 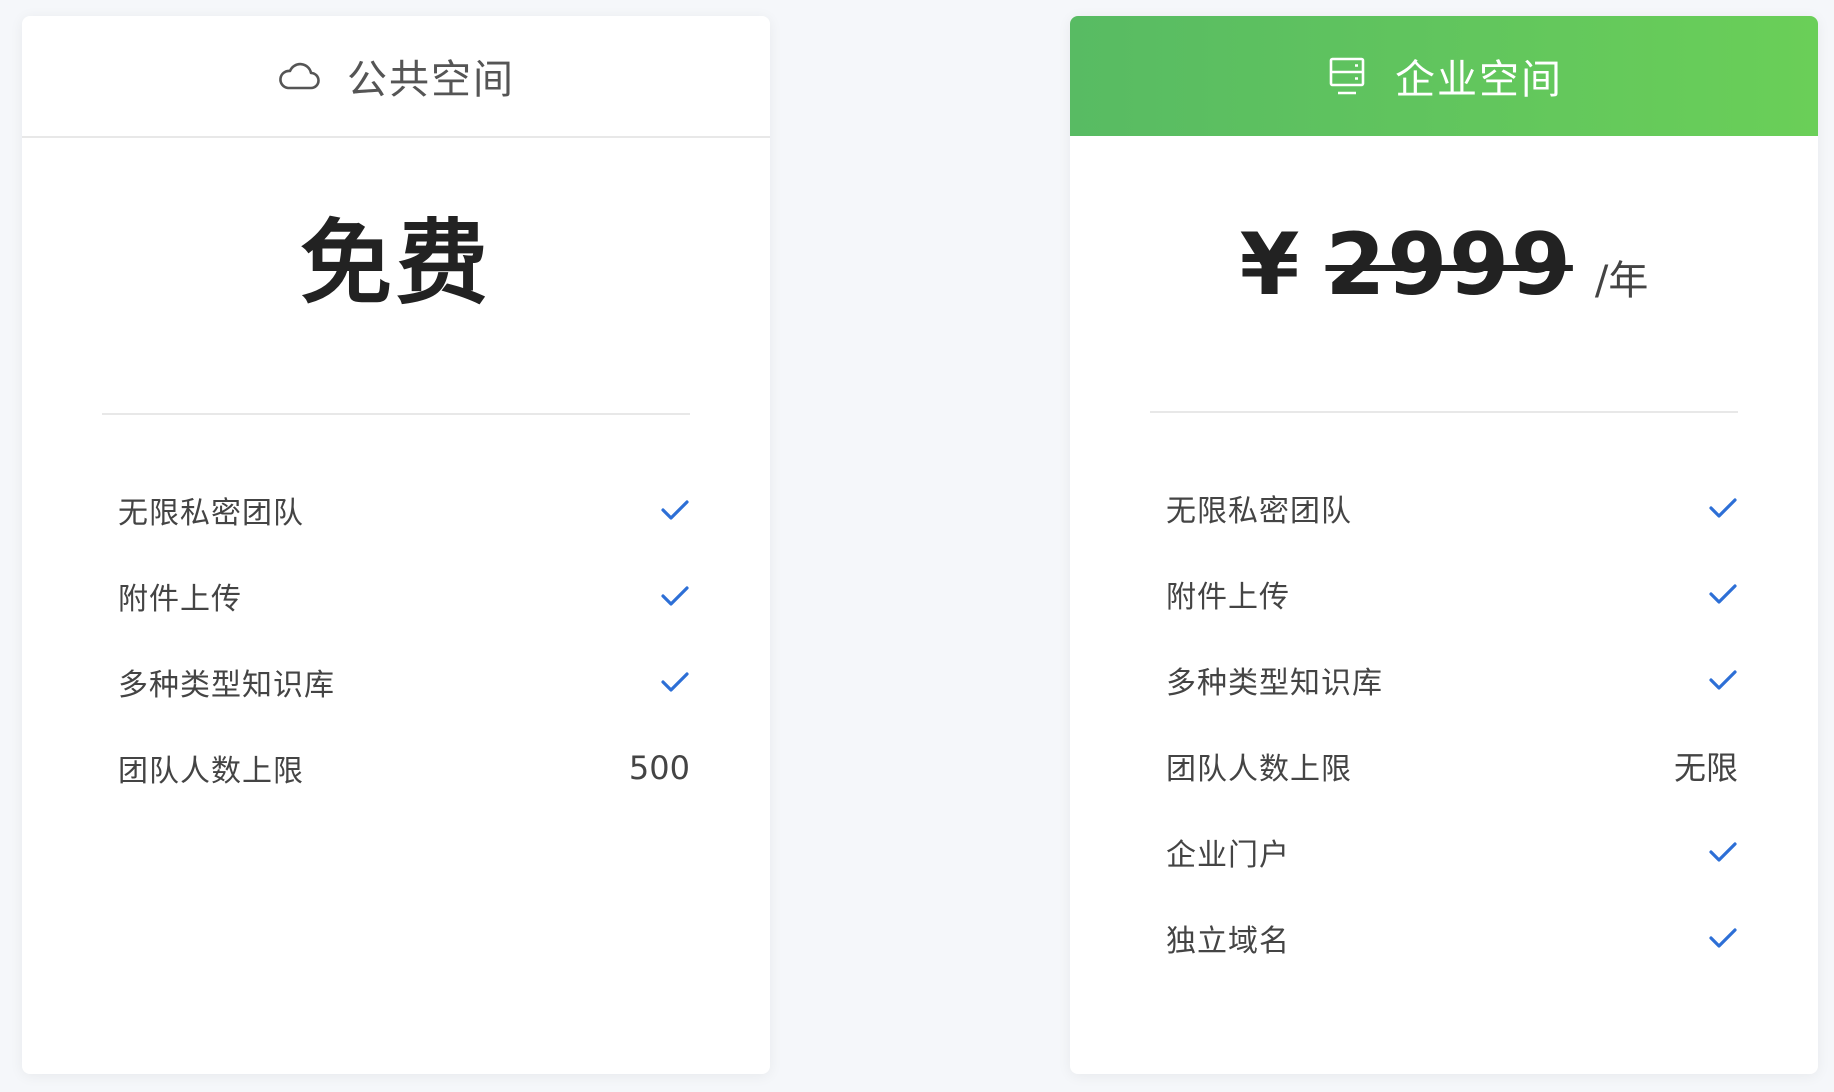 I want to click on public-plan-feature-list: 无限私密团队 附件上传 多种类型知识库 团队人数上限 500, so click(x=396, y=613).